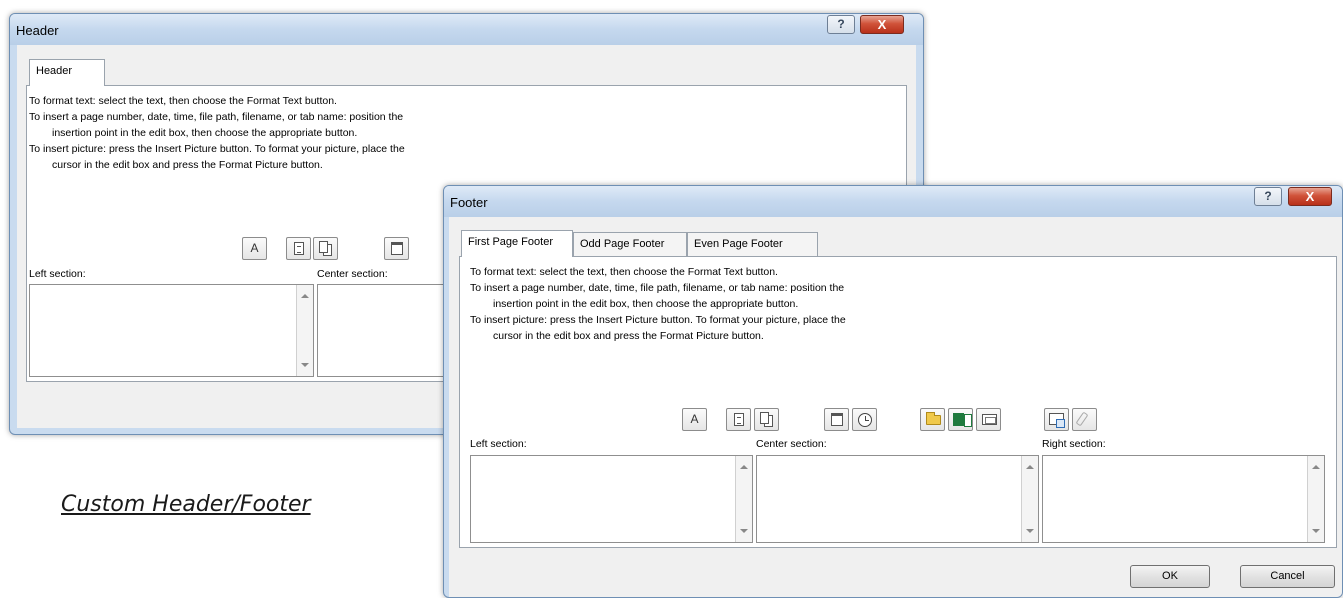 The height and width of the screenshot is (598, 1343). Describe the element at coordinates (893, 201) in the screenshot. I see `footer-dialog-titlebar: Footer ? X` at that location.